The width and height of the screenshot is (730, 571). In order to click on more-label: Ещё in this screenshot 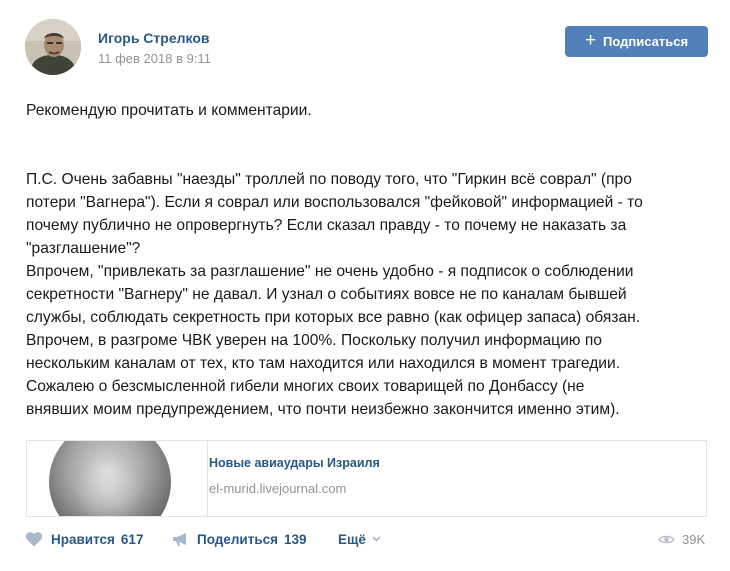, I will do `click(352, 539)`.